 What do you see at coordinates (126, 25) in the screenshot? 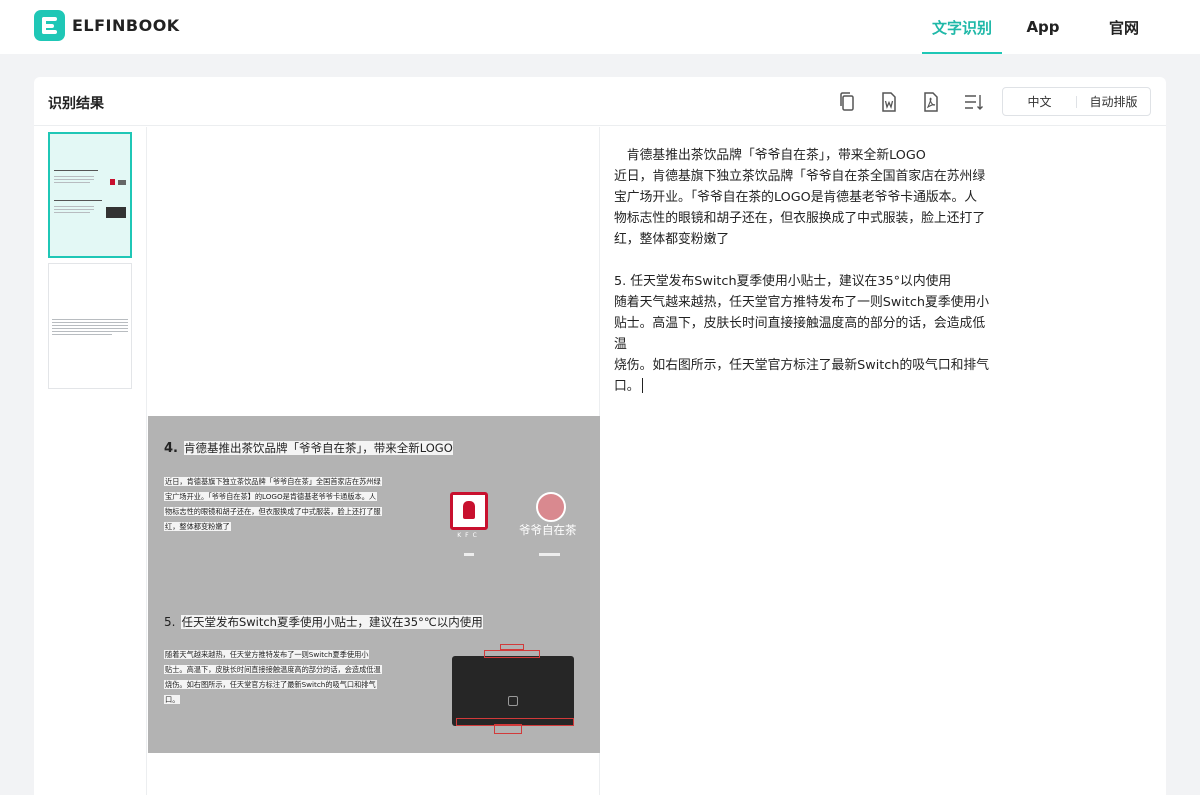
I see `logo-text: ELFINBOOK` at bounding box center [126, 25].